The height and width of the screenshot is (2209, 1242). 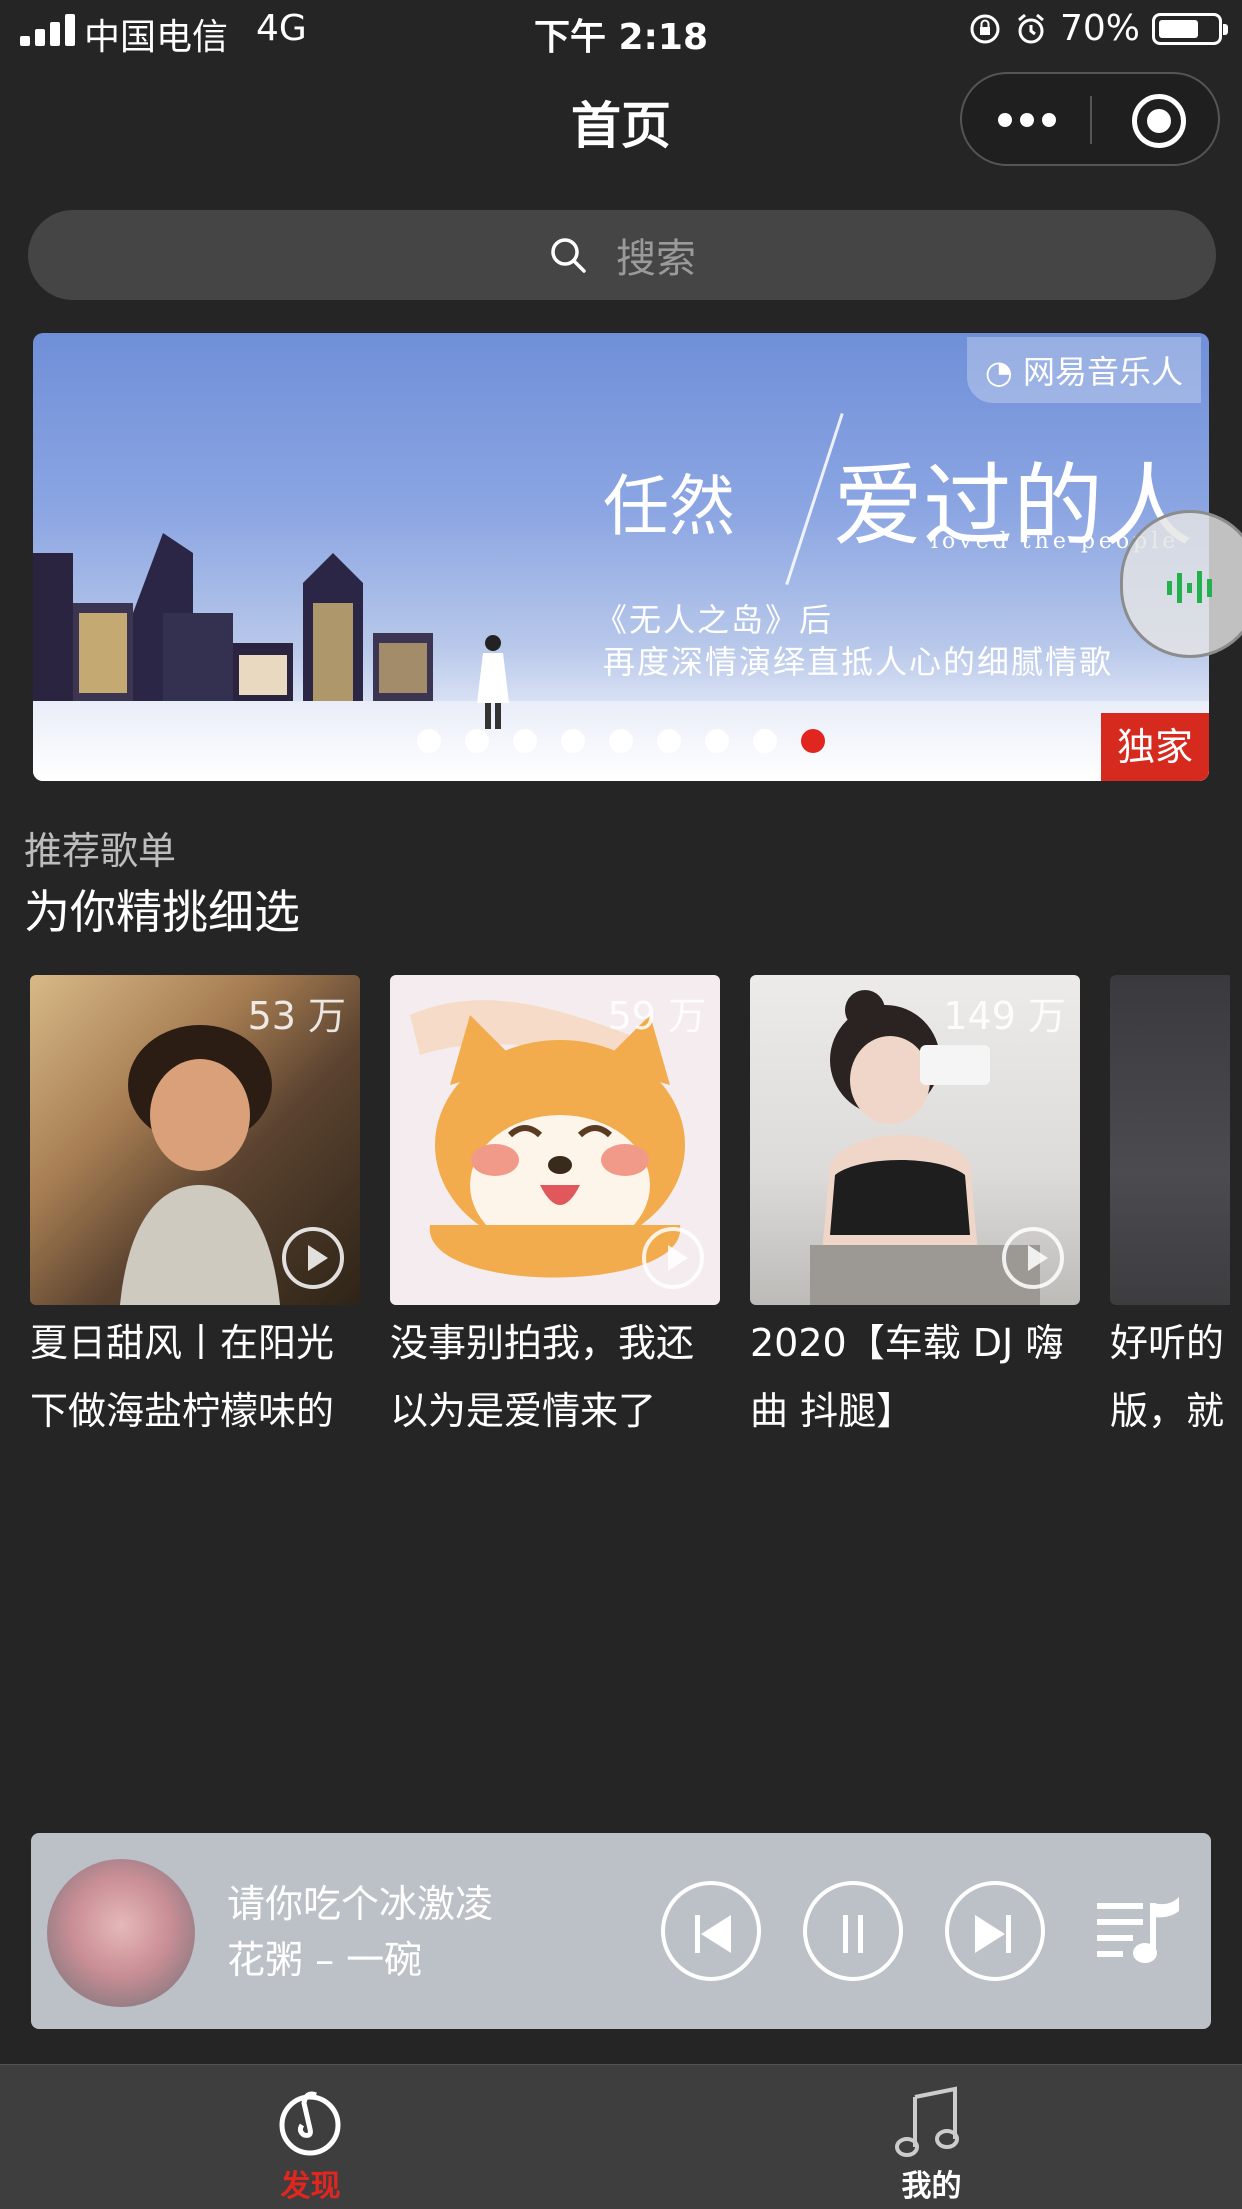 I want to click on figure-illustration, so click(x=493, y=682).